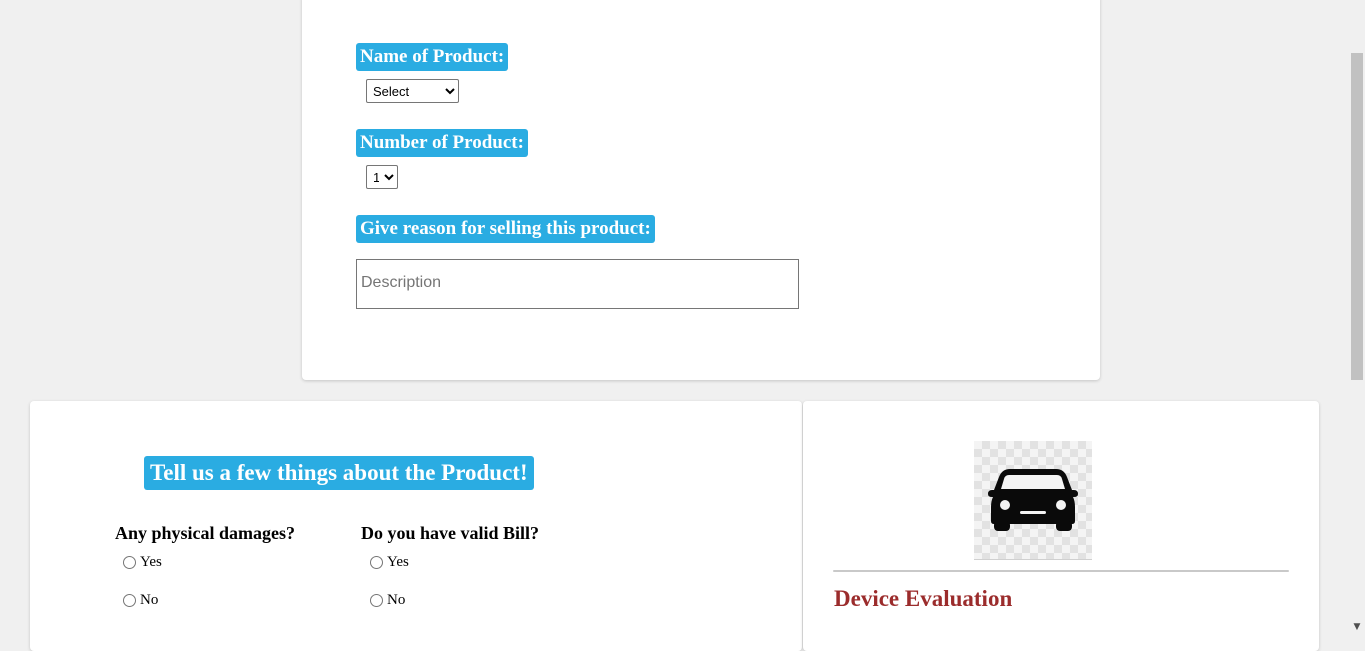 This screenshot has width=1365, height=651. I want to click on damage-no-option: No, so click(140, 600).